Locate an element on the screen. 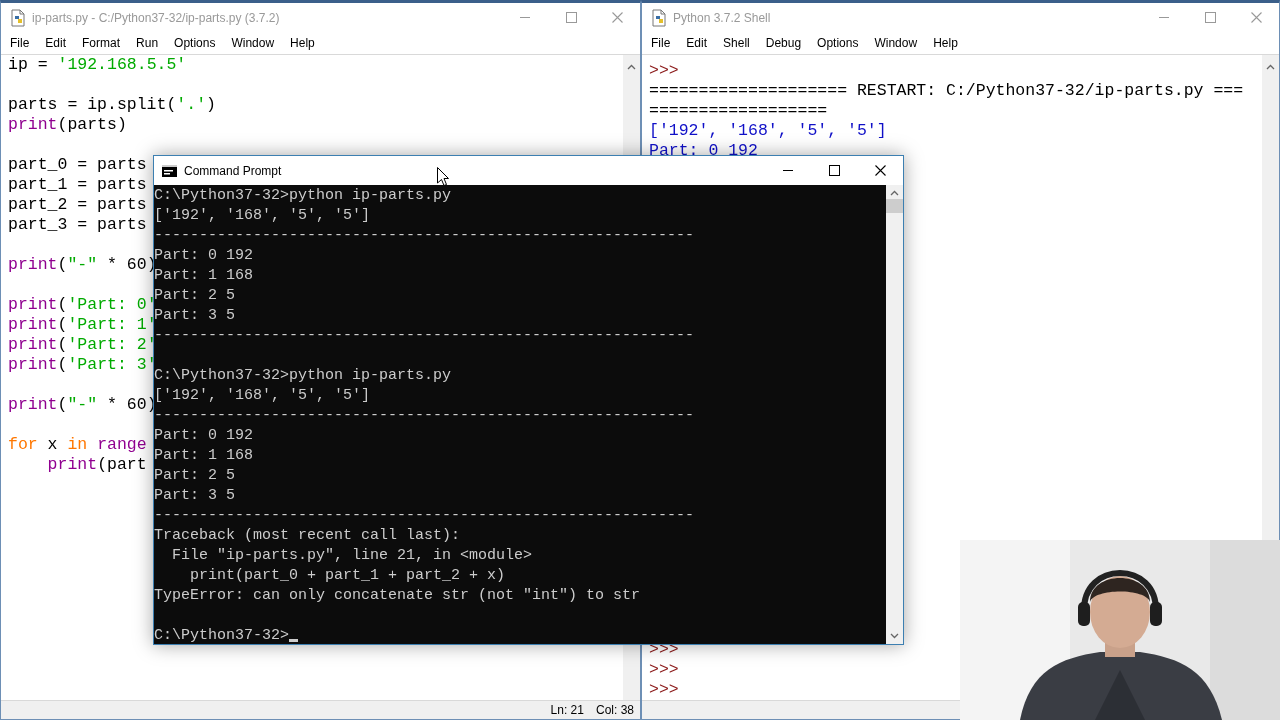 Image resolution: width=1280 pixels, height=720 pixels. code-line: part_2 = parts is located at coordinates (77, 205).